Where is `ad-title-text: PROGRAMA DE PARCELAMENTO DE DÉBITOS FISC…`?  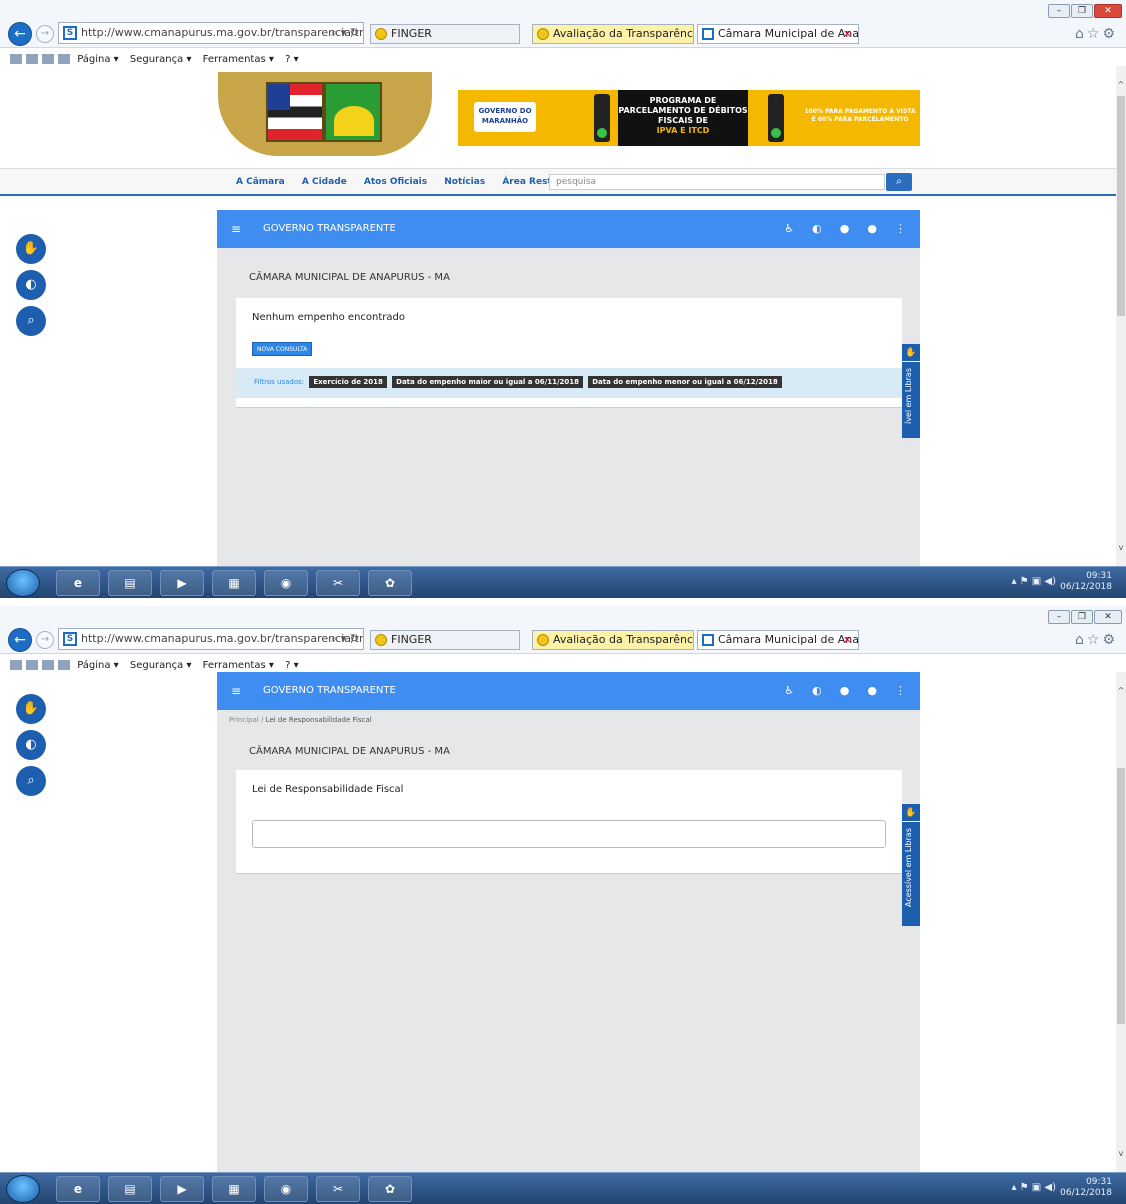
ad-title-text: PROGRAMA DE PARCELAMENTO DE DÉBITOS FISC… is located at coordinates (683, 110).